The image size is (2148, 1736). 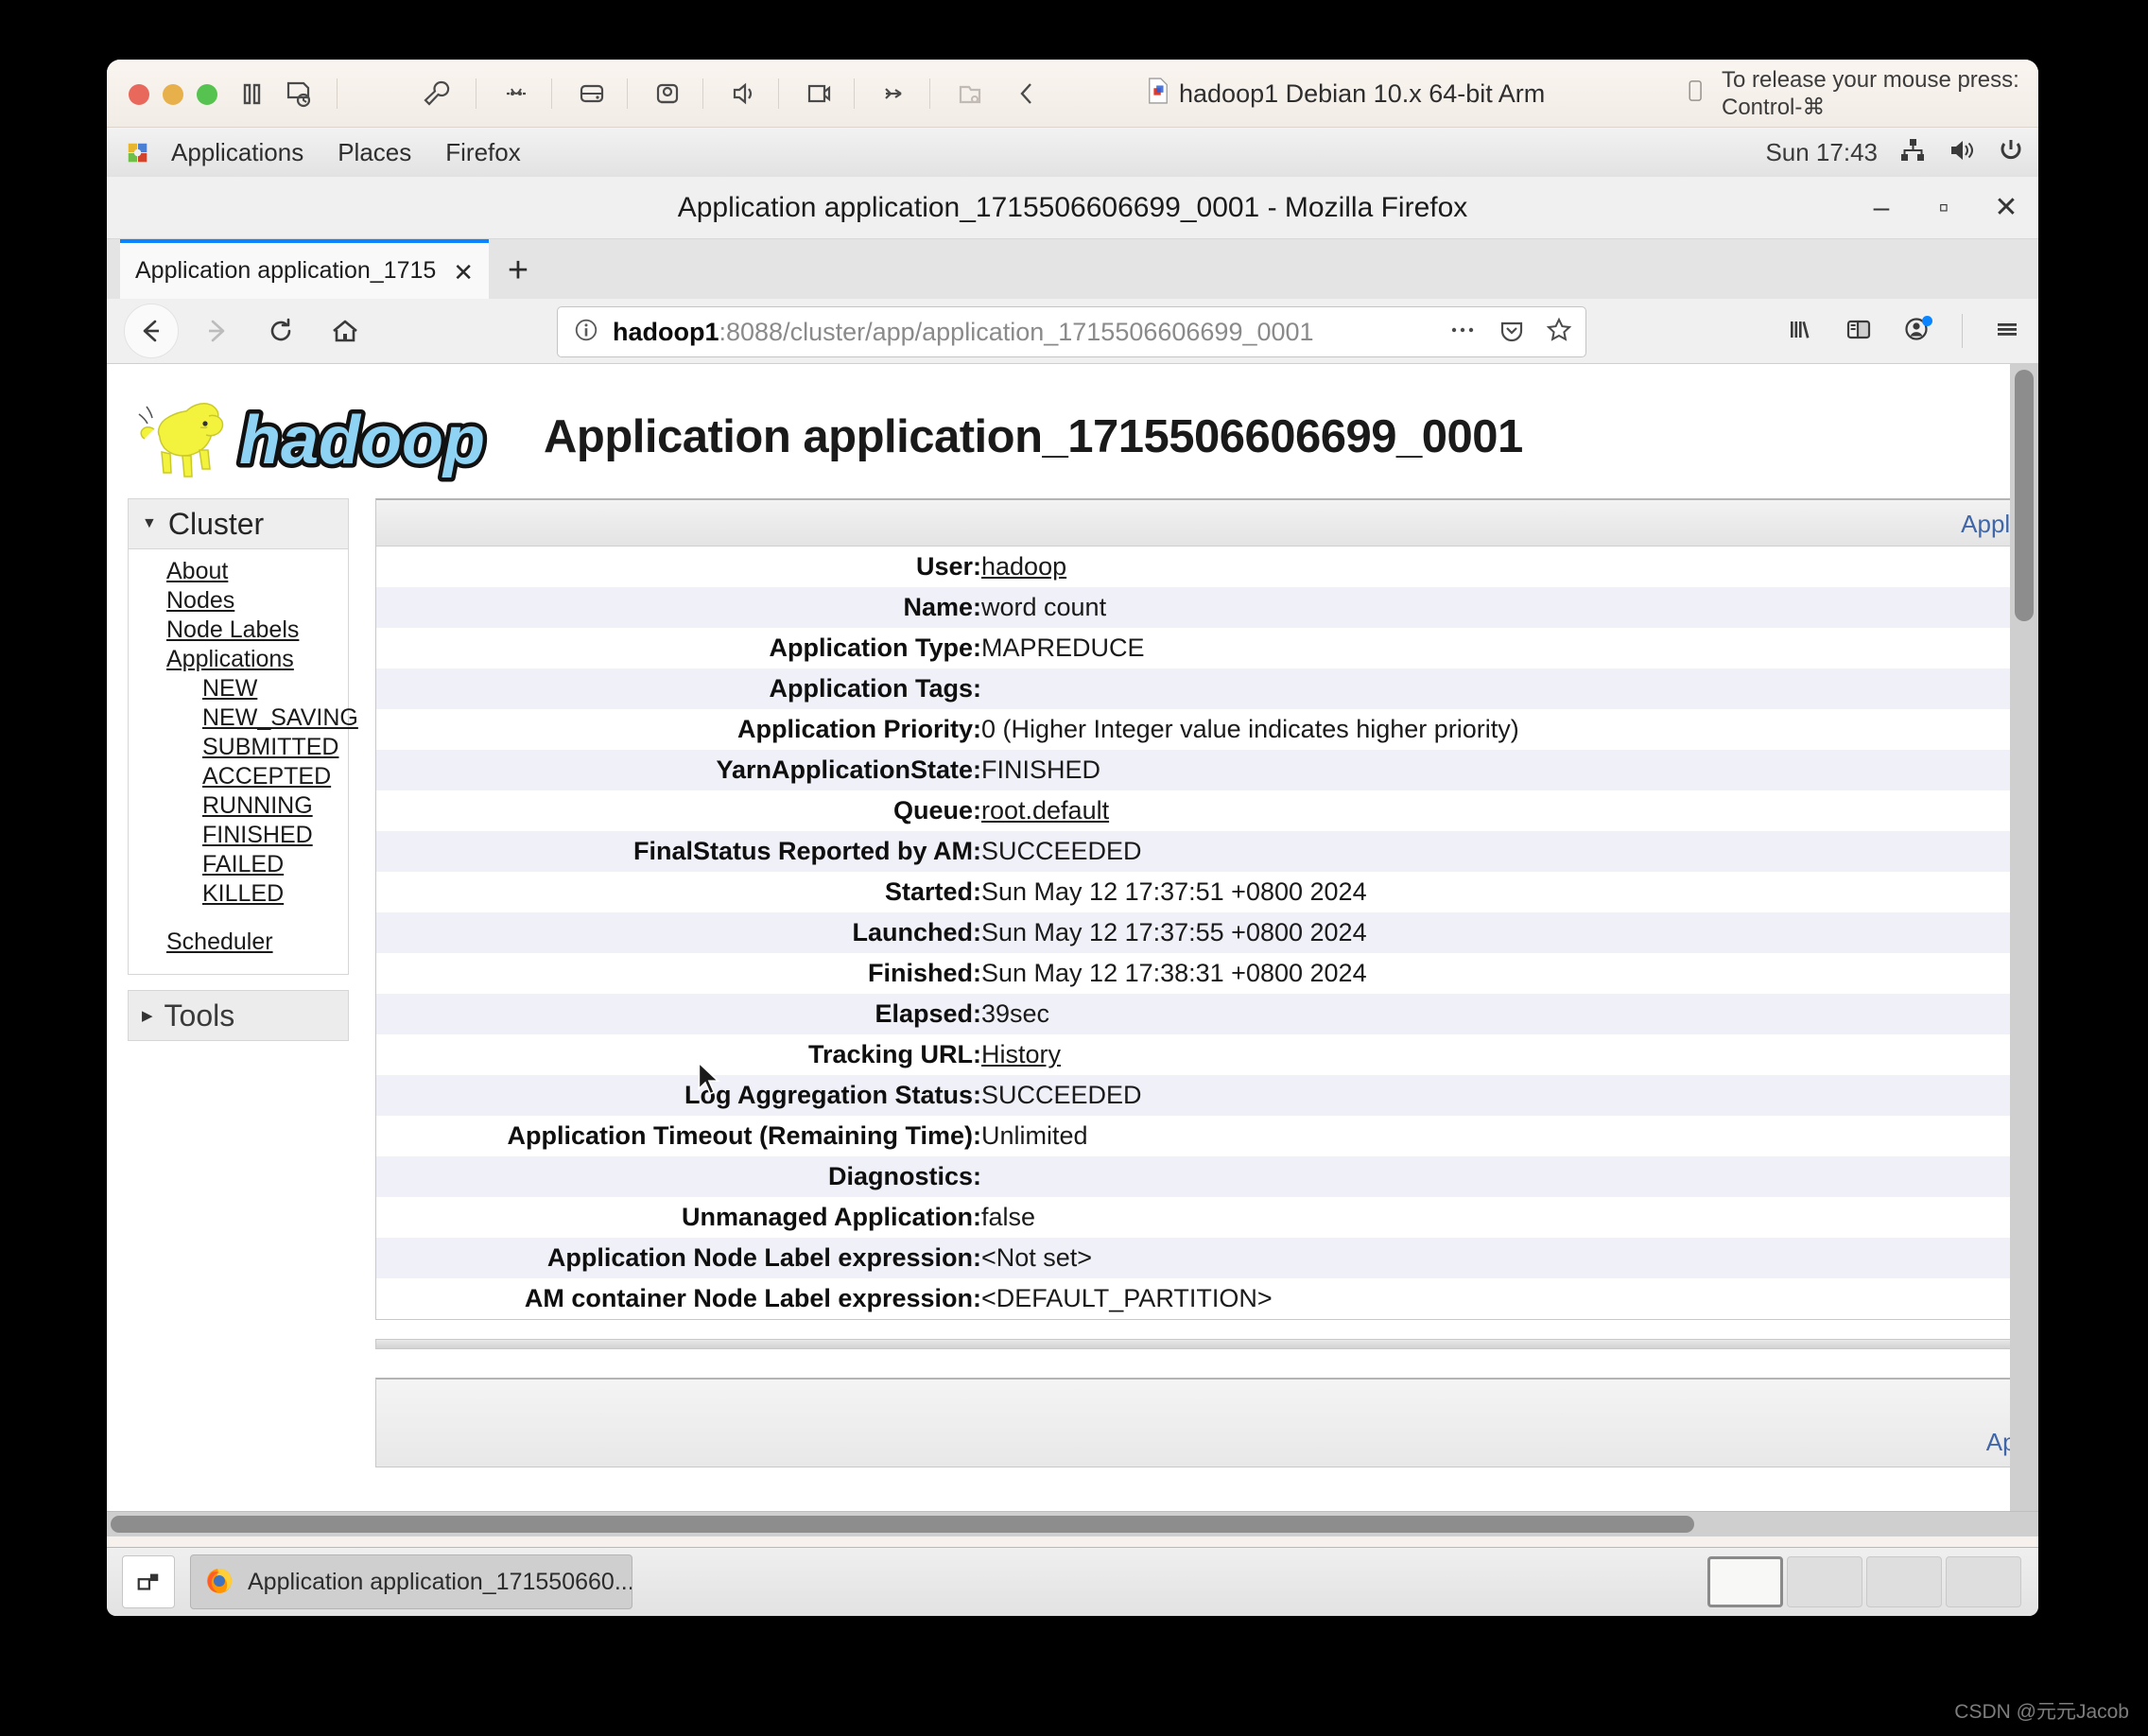 What do you see at coordinates (1821, 152) in the screenshot?
I see `gnome-clock: Sun 17:43` at bounding box center [1821, 152].